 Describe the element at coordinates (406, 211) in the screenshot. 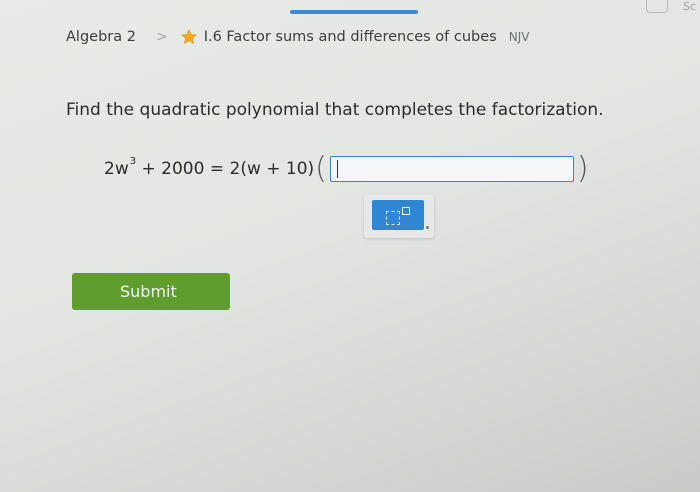

I see `exponent-power-icon` at that location.